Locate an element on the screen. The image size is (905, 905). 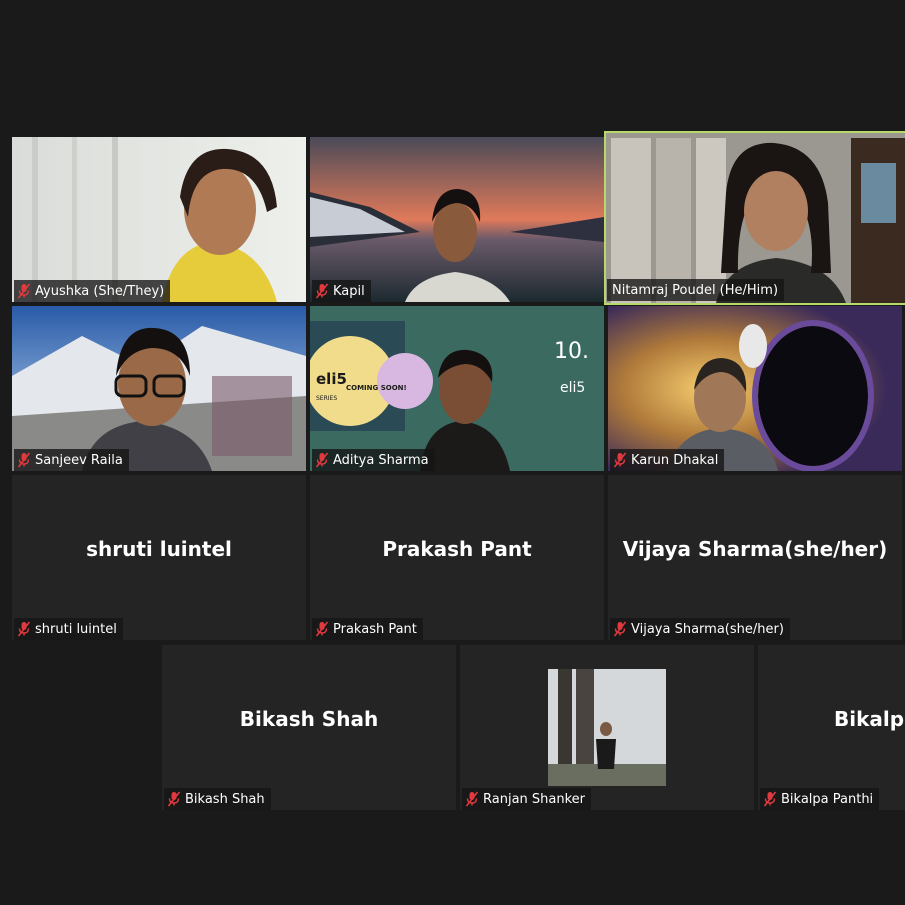
participant-name: shruti luintel is located at coordinates (76, 629).